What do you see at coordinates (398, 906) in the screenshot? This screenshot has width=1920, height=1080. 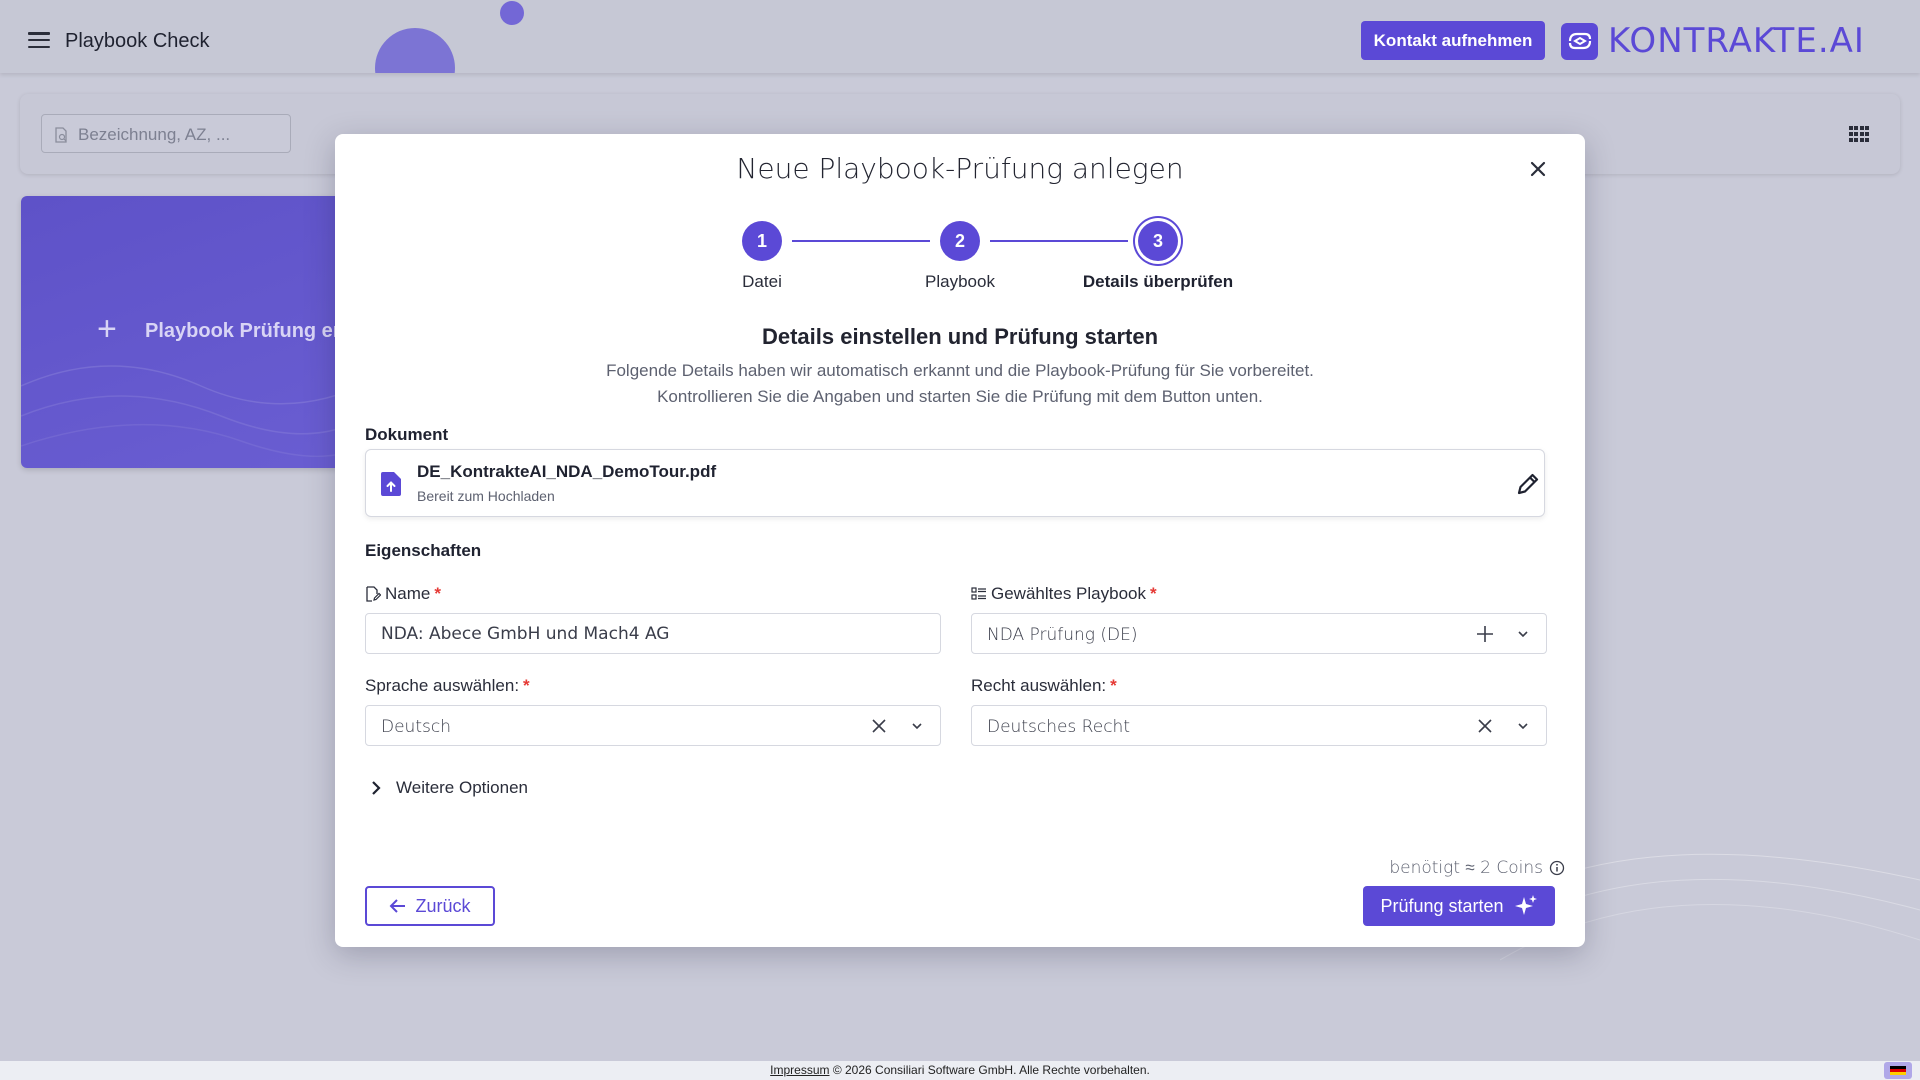 I see `arrow-left-icon` at bounding box center [398, 906].